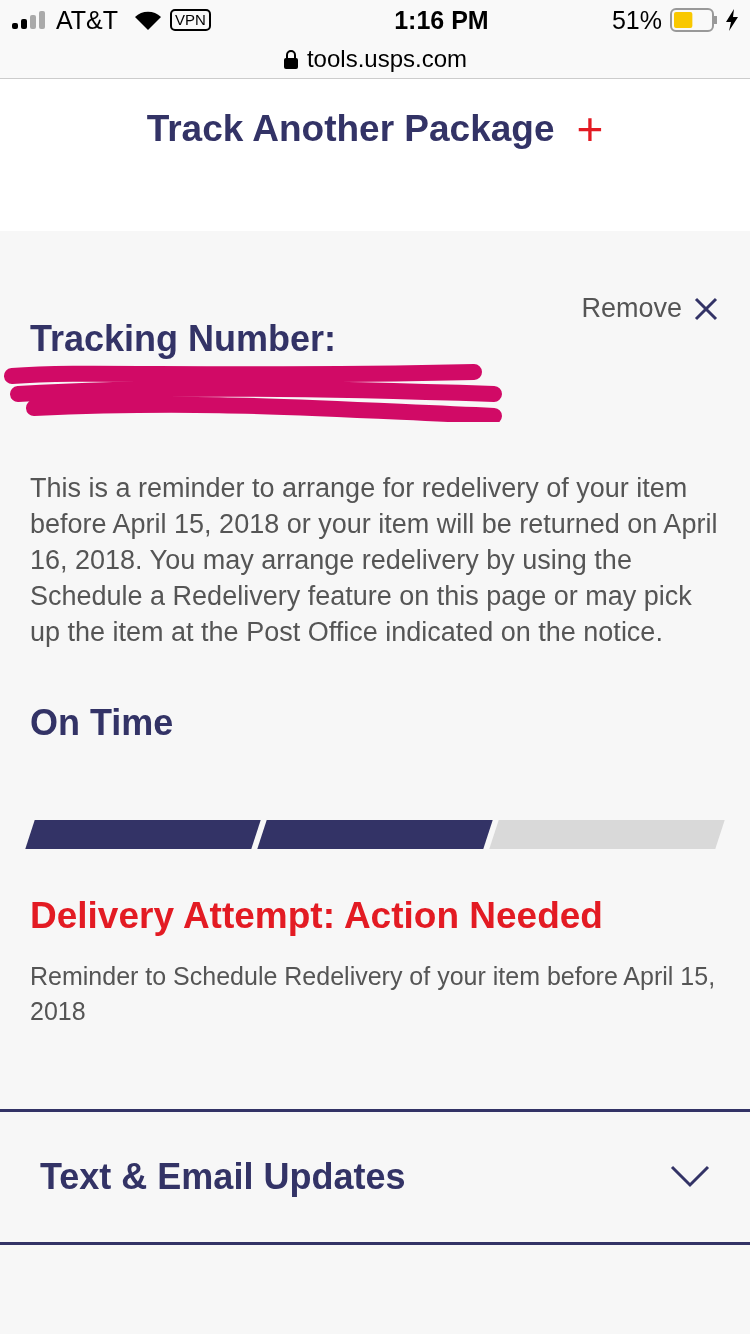 This screenshot has height=1334, width=750. Describe the element at coordinates (190, 20) in the screenshot. I see `vpn-badge: VPN` at that location.